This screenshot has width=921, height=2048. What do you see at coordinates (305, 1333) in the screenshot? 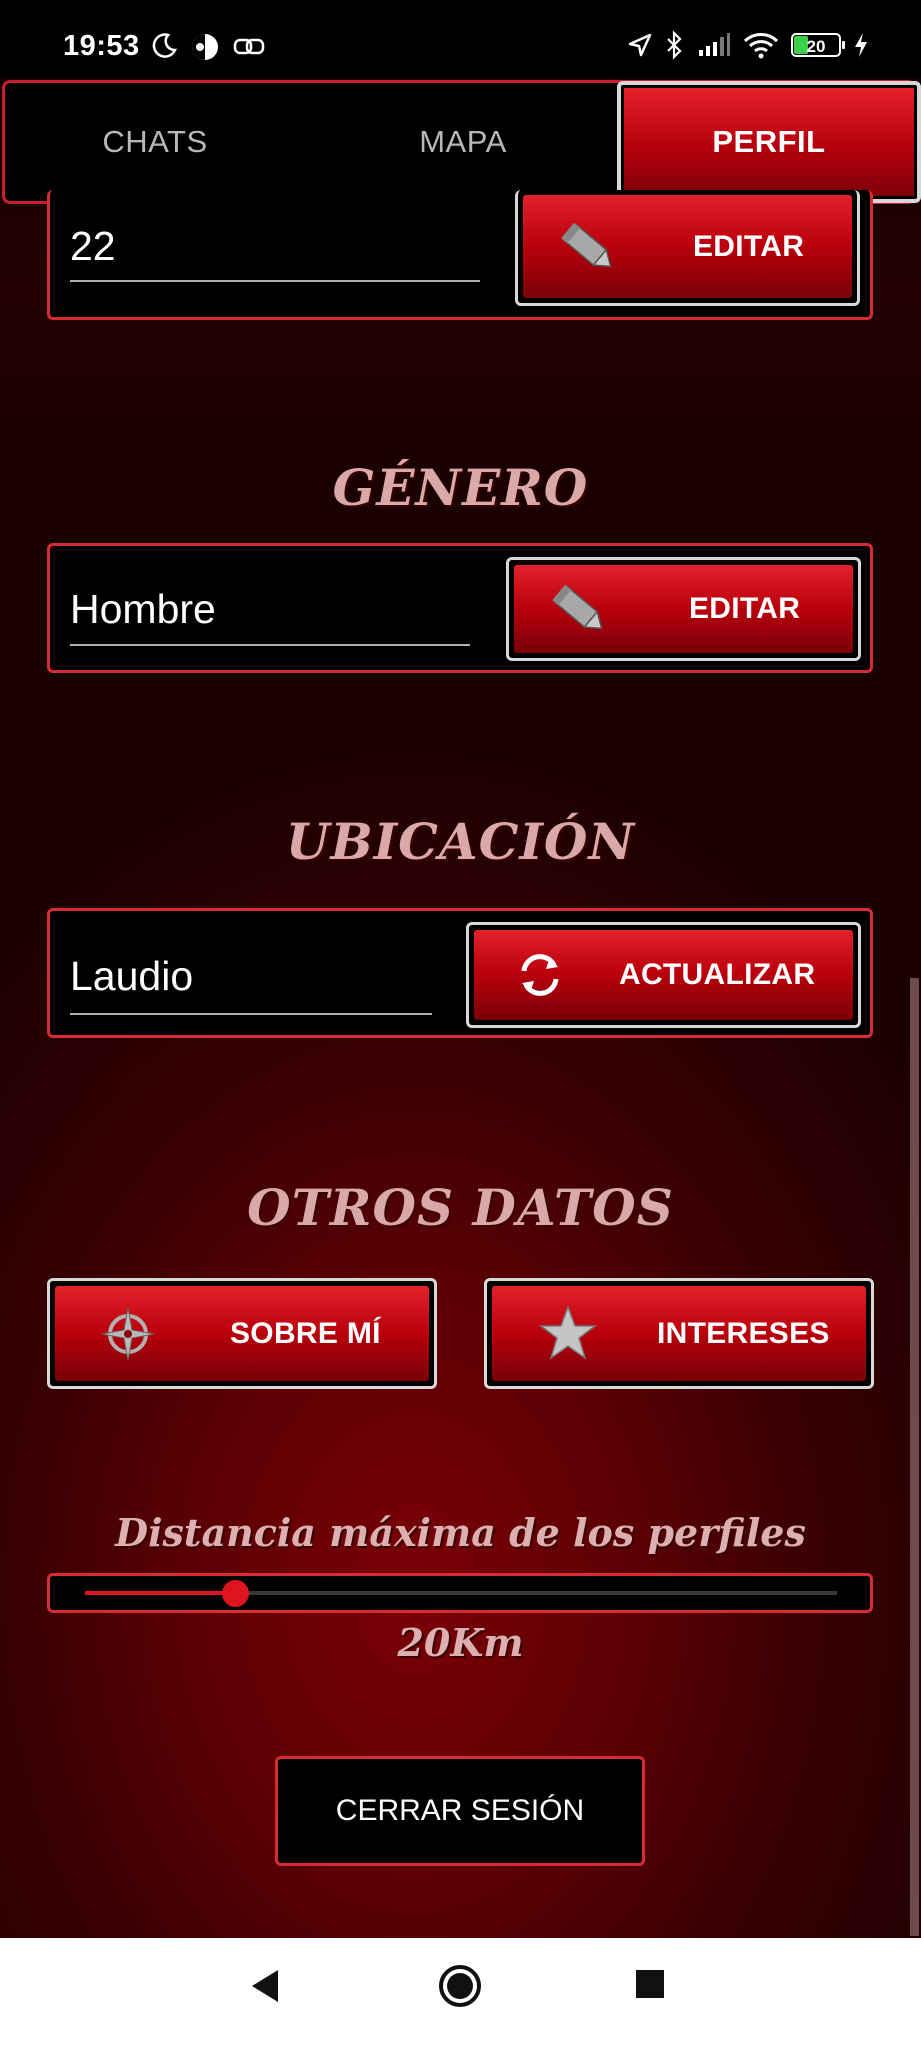
I see `about-me-label: SOBRE MÍ` at bounding box center [305, 1333].